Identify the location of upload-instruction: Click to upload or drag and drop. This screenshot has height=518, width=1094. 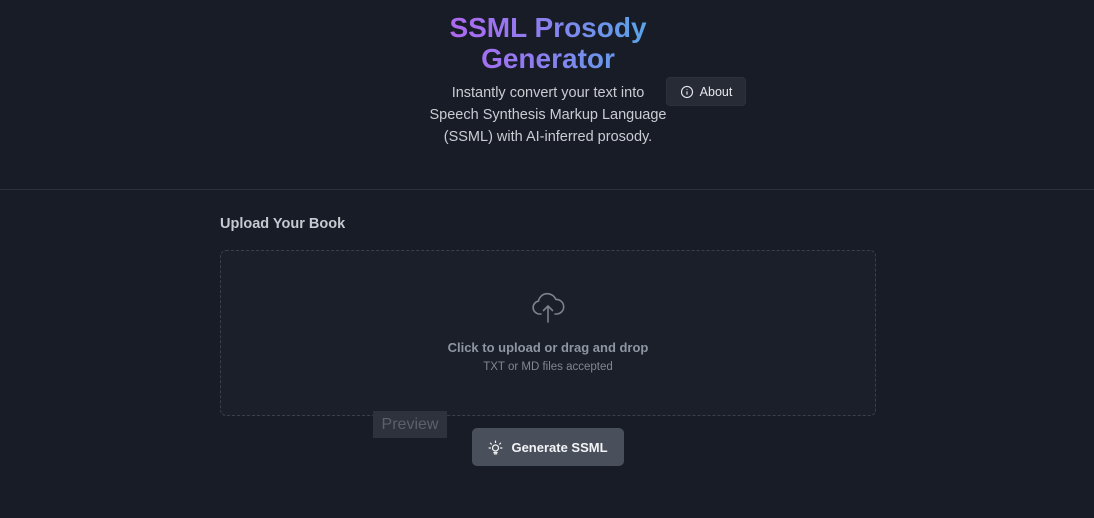
(548, 347).